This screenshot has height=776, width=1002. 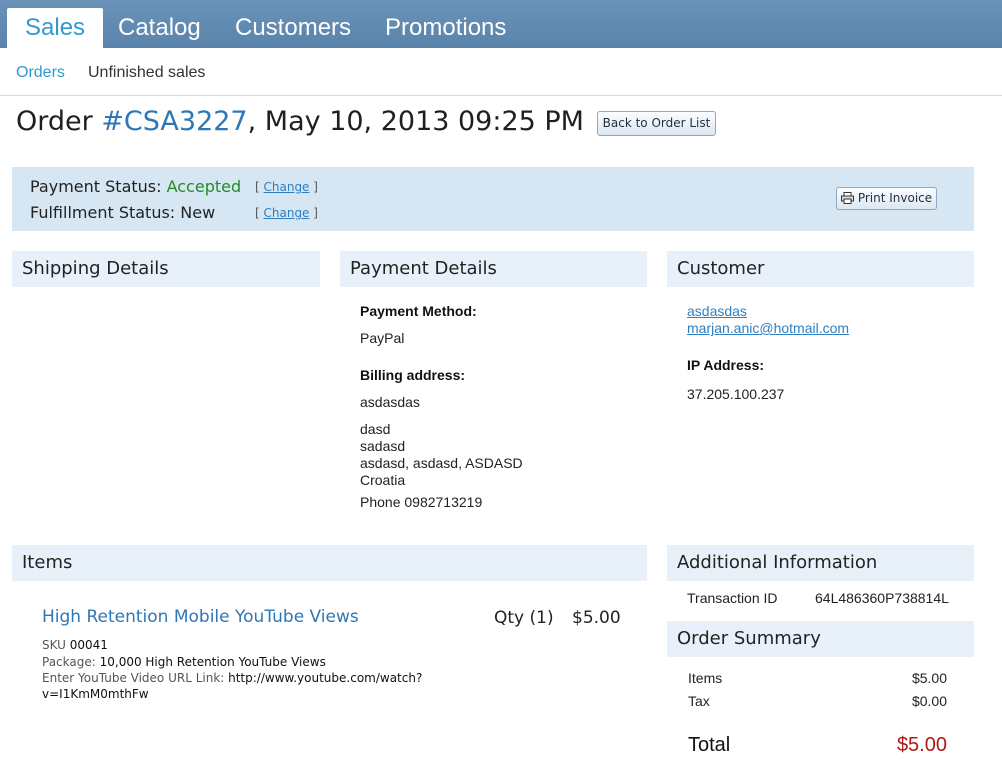 I want to click on payment-status-label: Payment Status:, so click(x=98, y=186).